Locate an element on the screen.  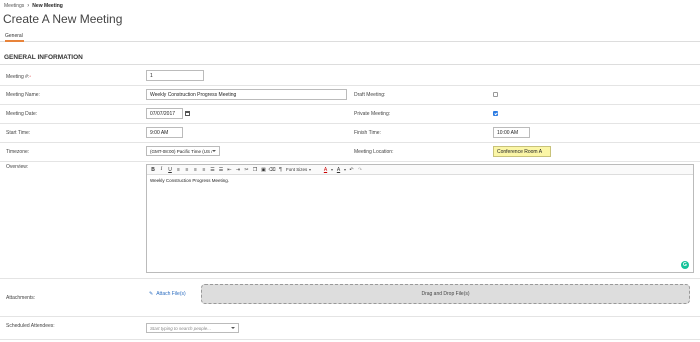
chevron-right-icon: › is located at coordinates (28, 6).